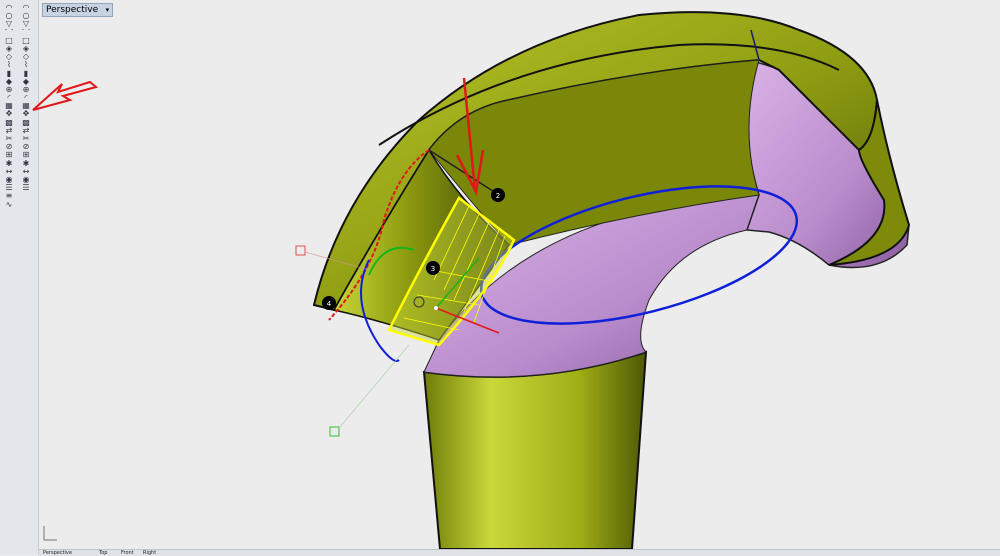 This screenshot has width=1000, height=556. Describe the element at coordinates (26, 188) in the screenshot. I see `snap-icon: ☰` at that location.